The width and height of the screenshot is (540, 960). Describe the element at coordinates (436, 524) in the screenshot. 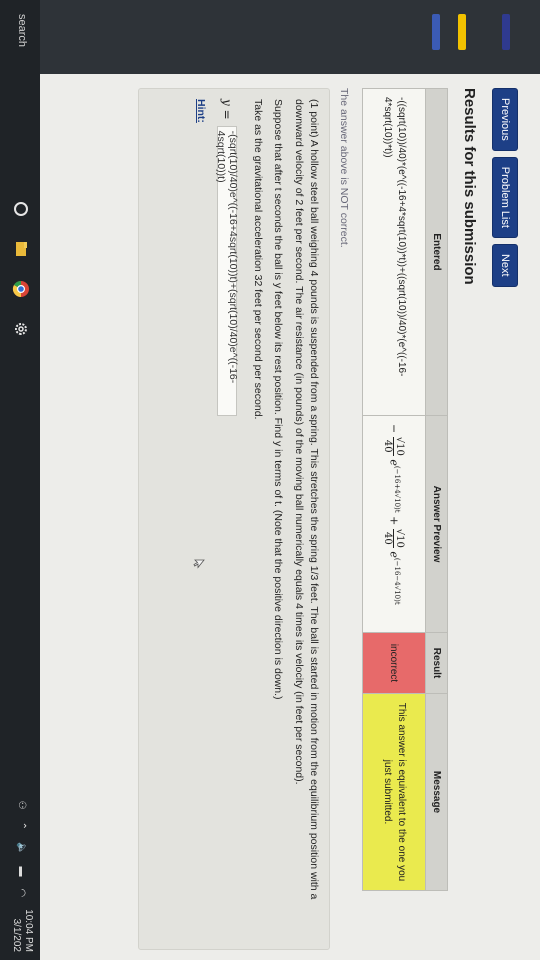

I see `header-answer-preview: Answer Preview` at that location.